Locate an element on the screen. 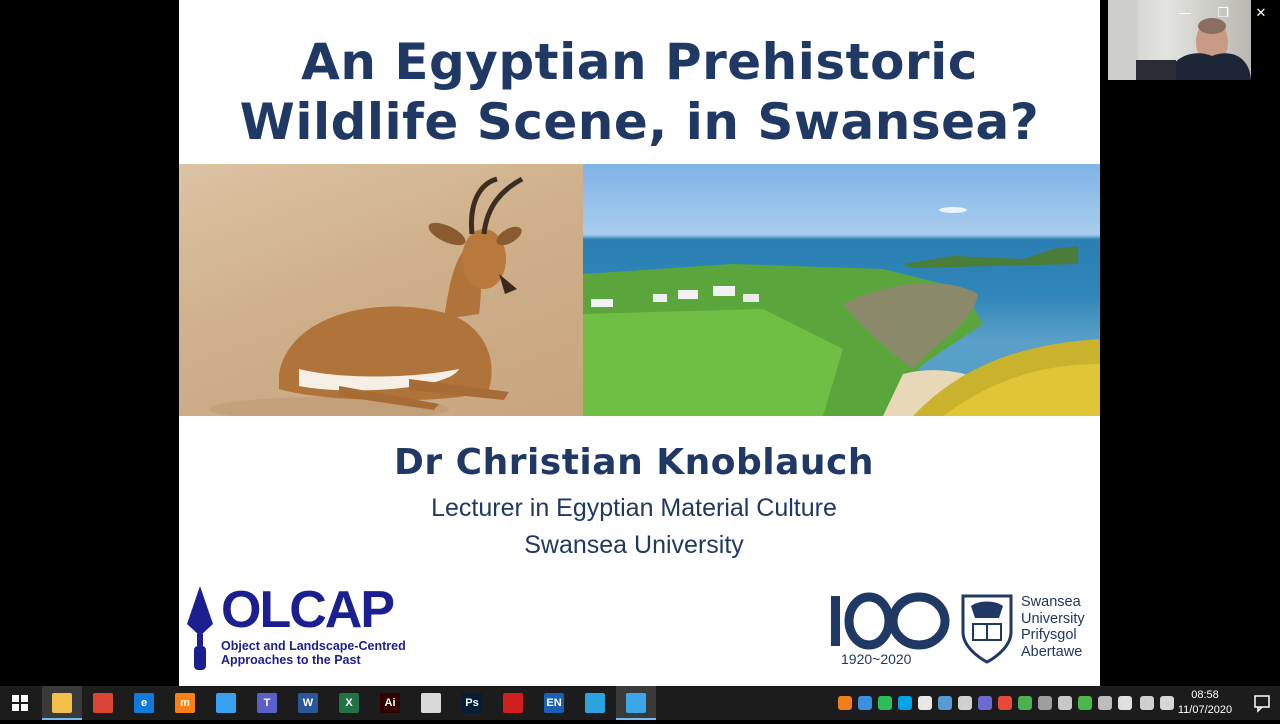 Image resolution: width=1280 pixels, height=724 pixels. restore-button: ❐ is located at coordinates (1223, 14).